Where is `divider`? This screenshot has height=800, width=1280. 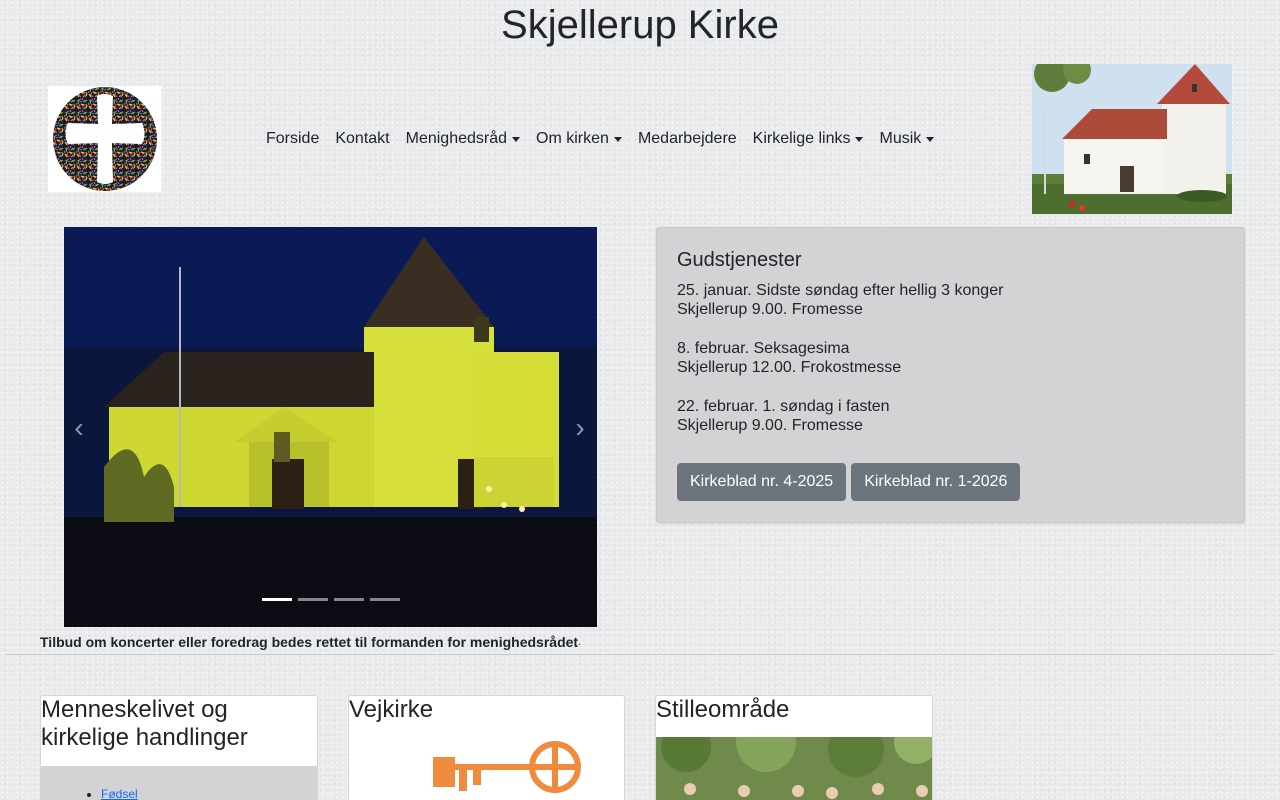 divider is located at coordinates (640, 654).